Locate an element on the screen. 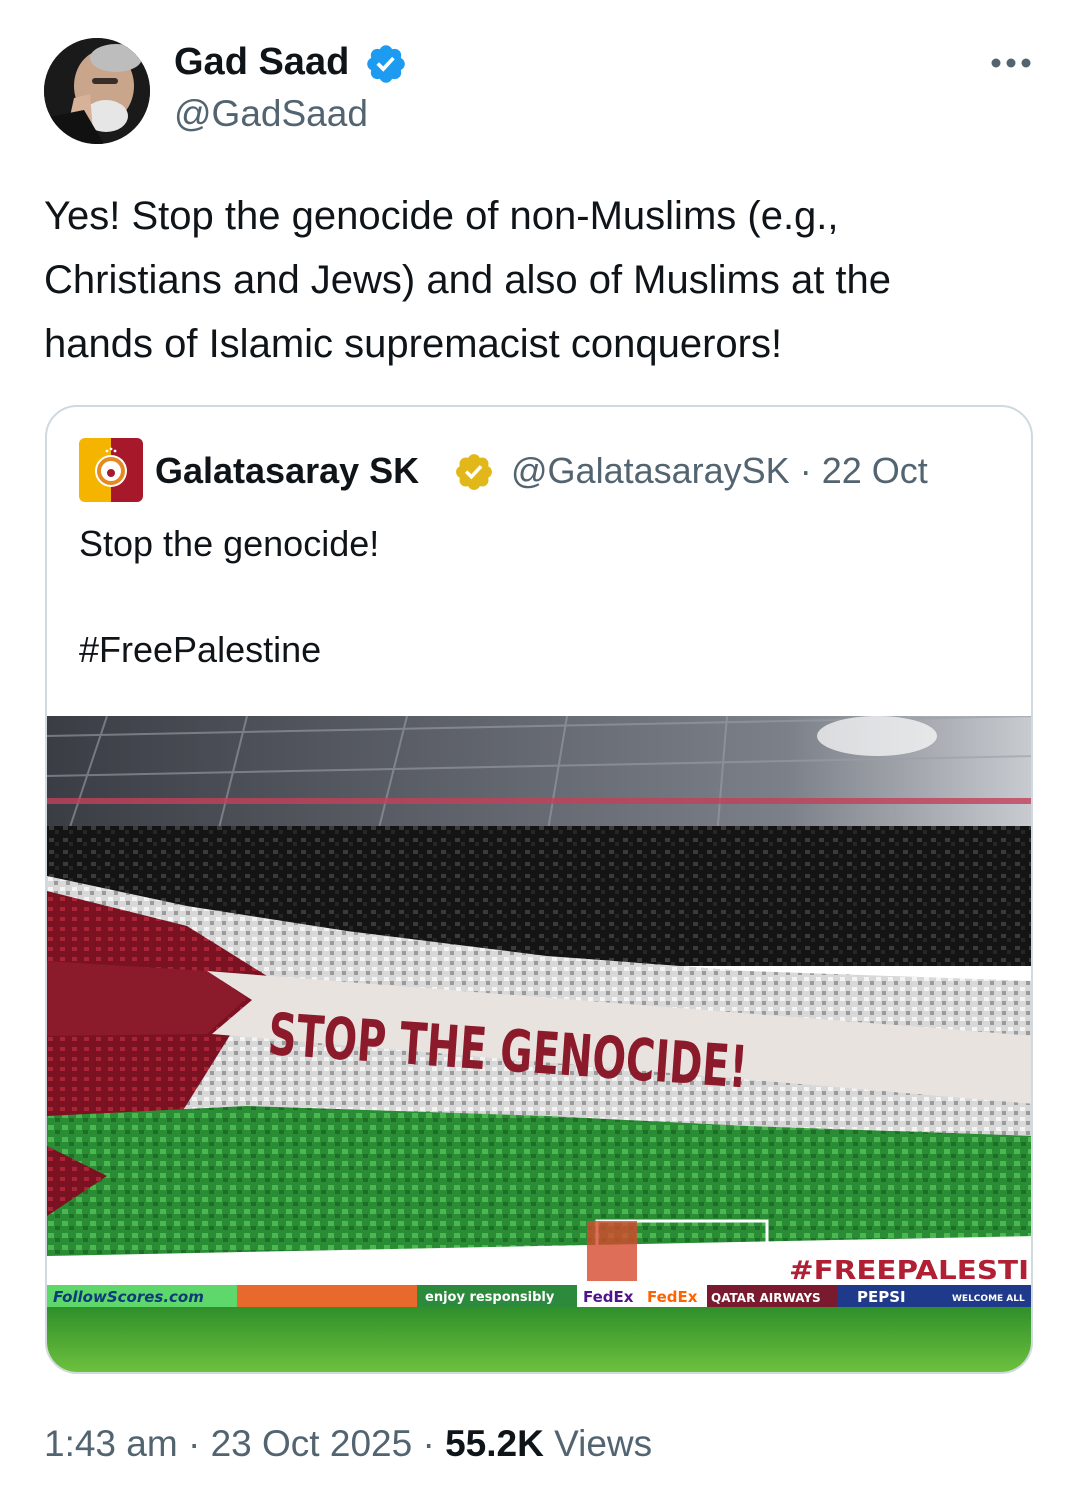  ad-board-7: WELCOME ALL is located at coordinates (988, 1299).